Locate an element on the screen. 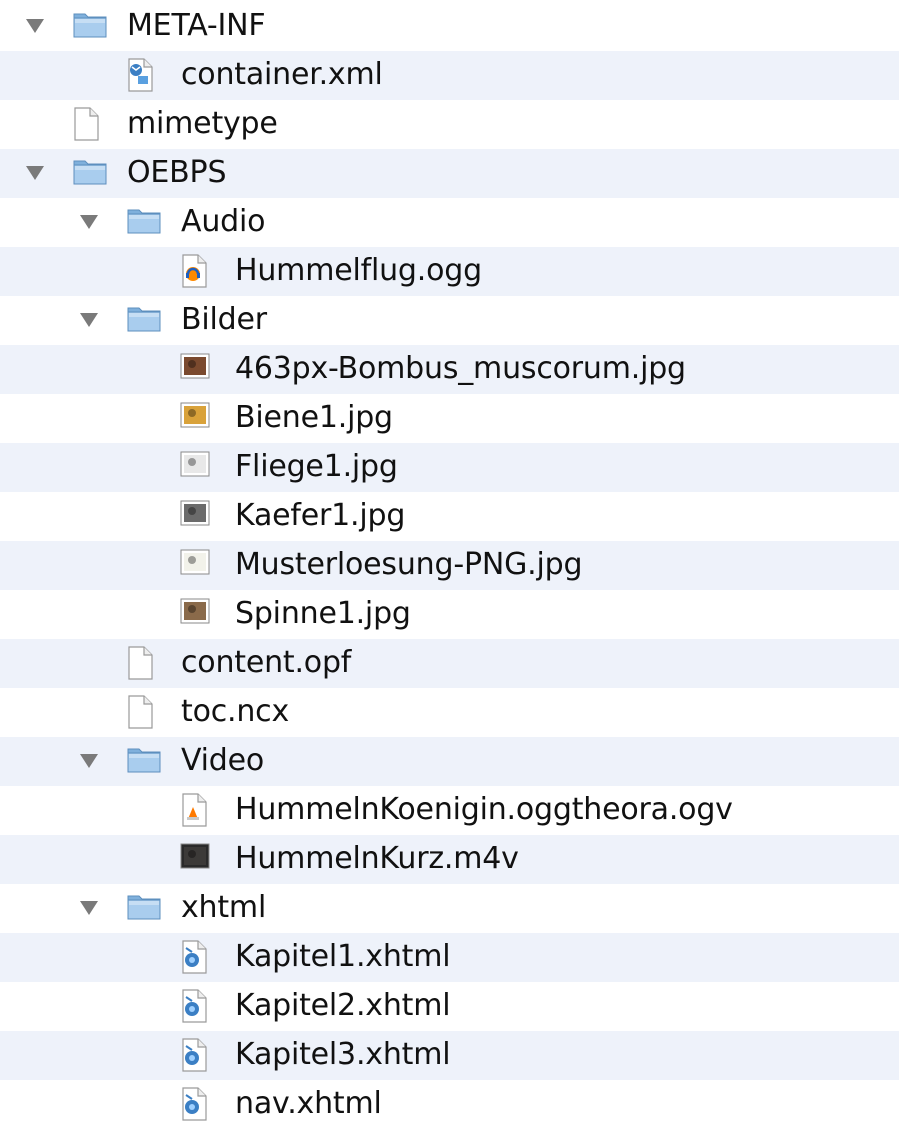 The image size is (899, 1129). tree-item-label: 463px-Bombus_muscorum.jpg is located at coordinates (460, 368).